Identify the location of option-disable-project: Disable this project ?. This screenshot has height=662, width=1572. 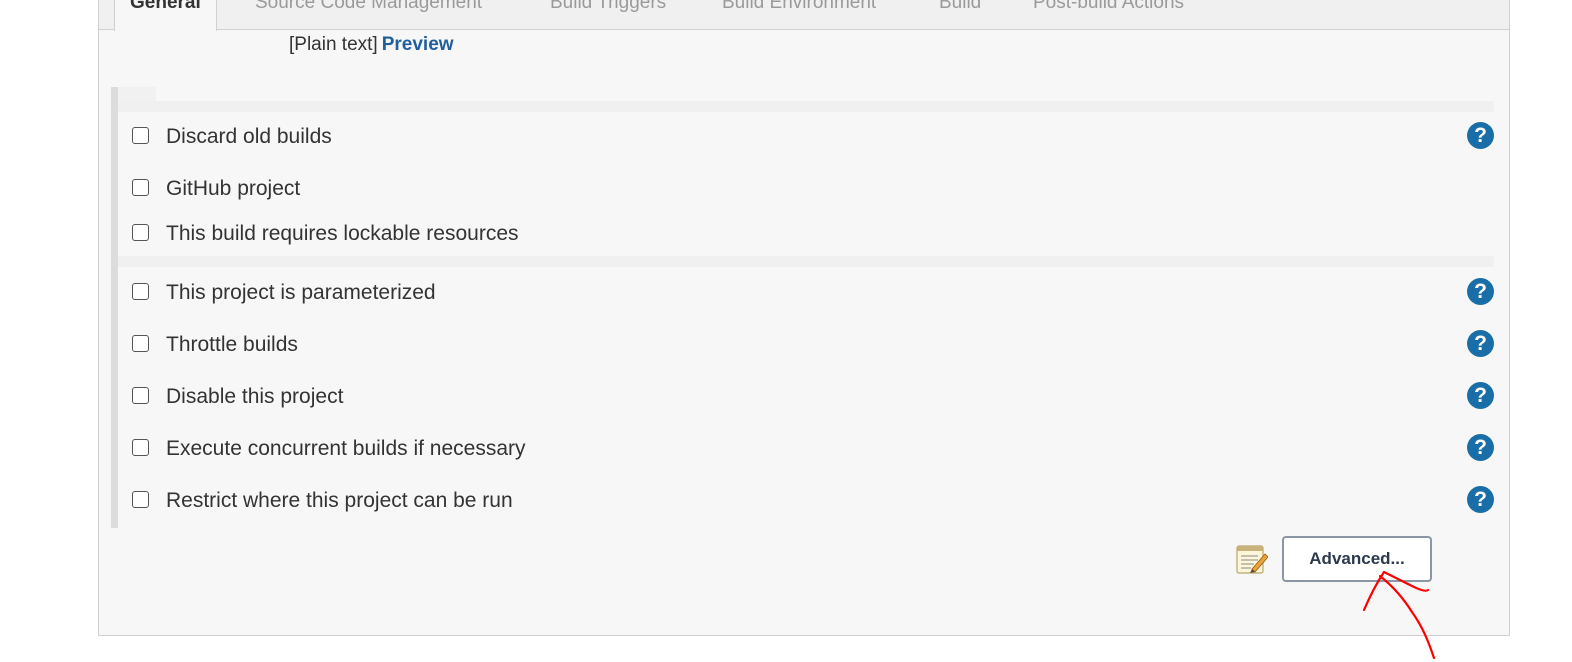
(815, 397).